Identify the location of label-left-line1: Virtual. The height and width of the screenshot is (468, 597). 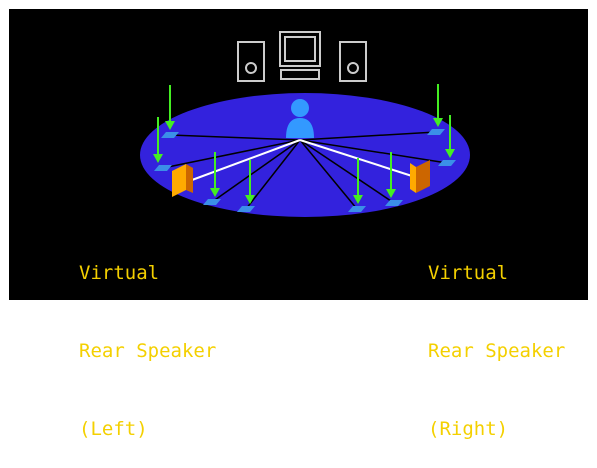
(119, 273).